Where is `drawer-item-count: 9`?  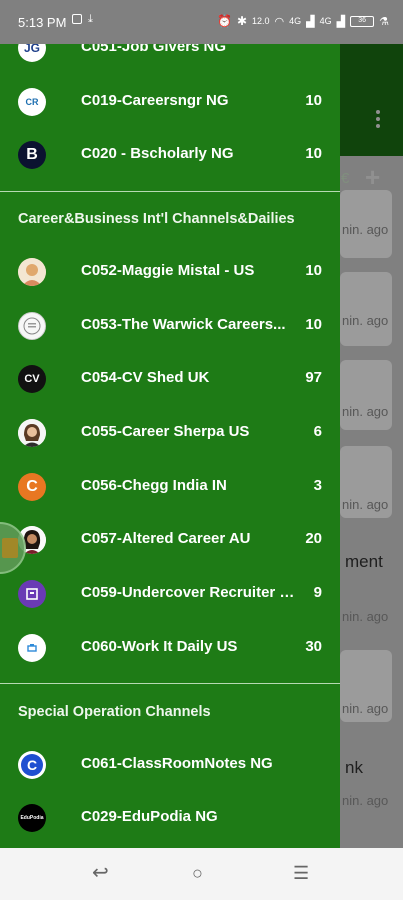
drawer-item-count: 9 is located at coordinates (317, 592).